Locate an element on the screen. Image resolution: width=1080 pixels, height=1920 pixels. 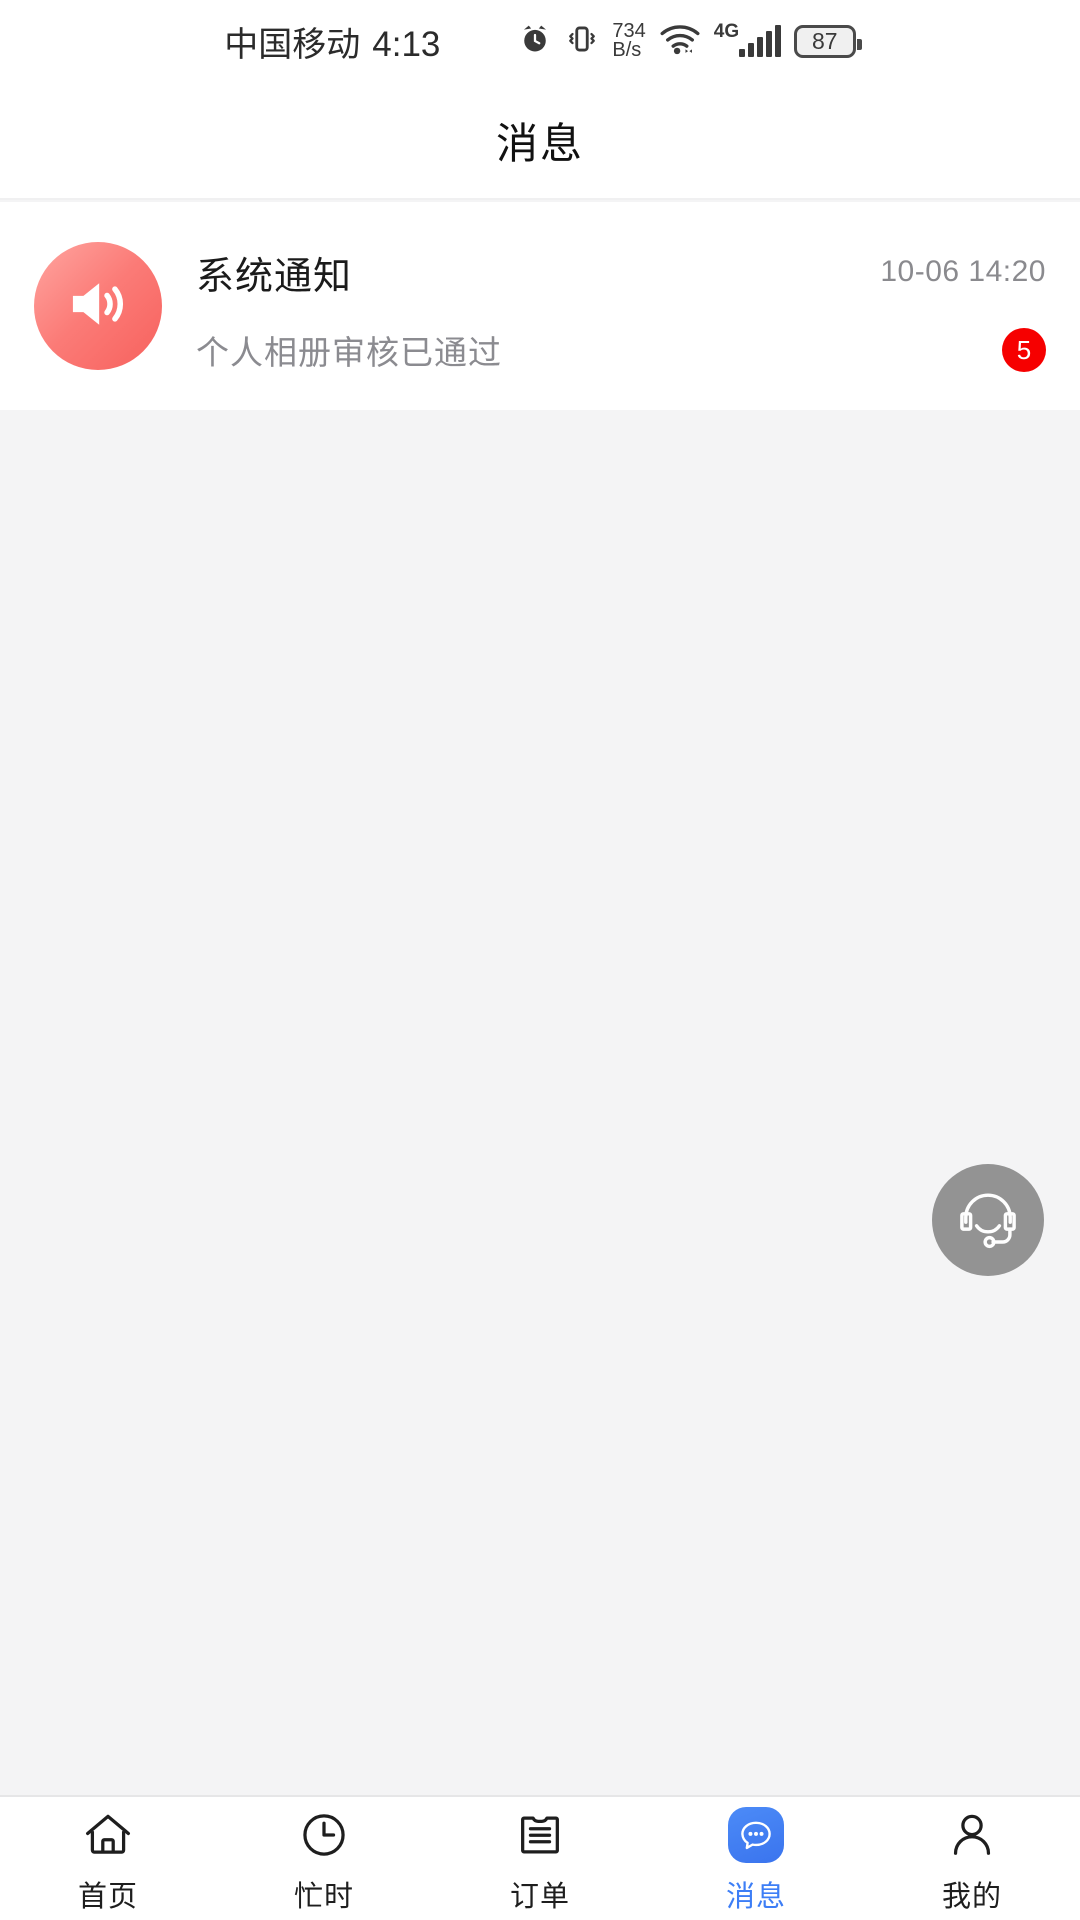
tab-label-home: 首页 is located at coordinates (107, 1896).